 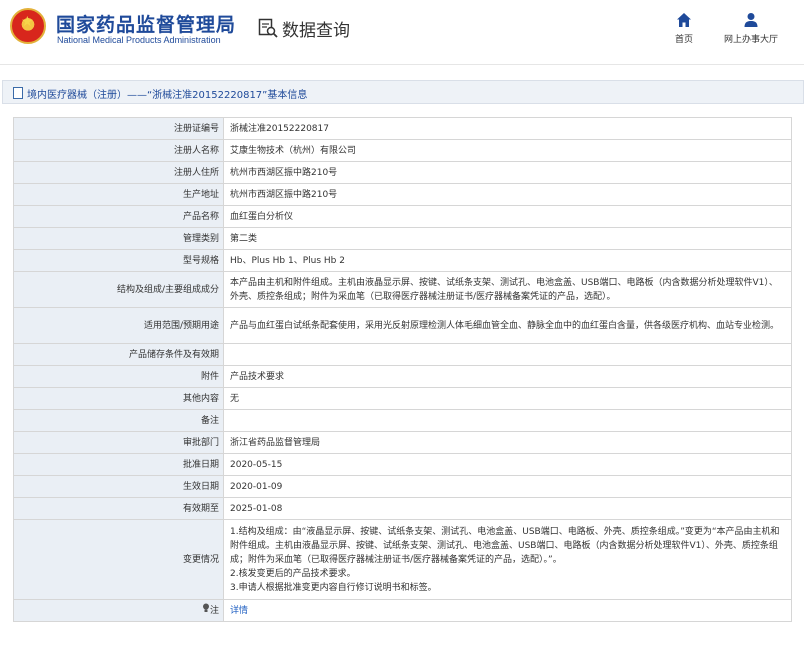 What do you see at coordinates (268, 28) in the screenshot?
I see `document-search-icon` at bounding box center [268, 28].